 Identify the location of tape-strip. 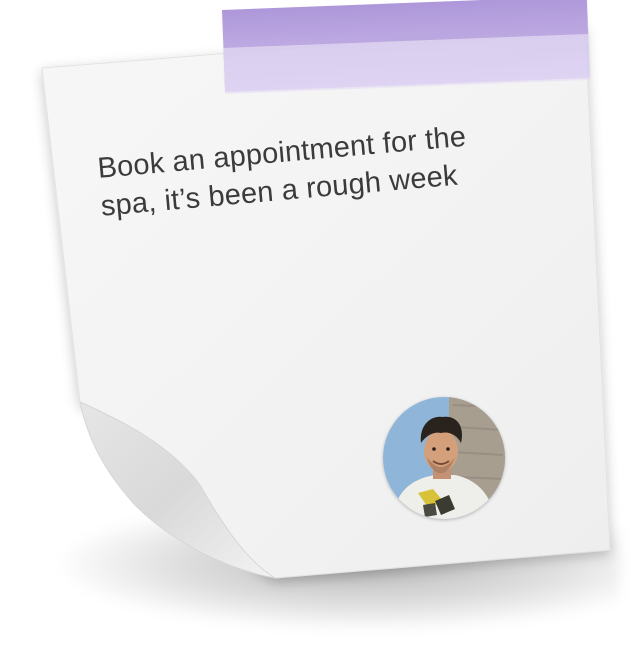
(406, 46).